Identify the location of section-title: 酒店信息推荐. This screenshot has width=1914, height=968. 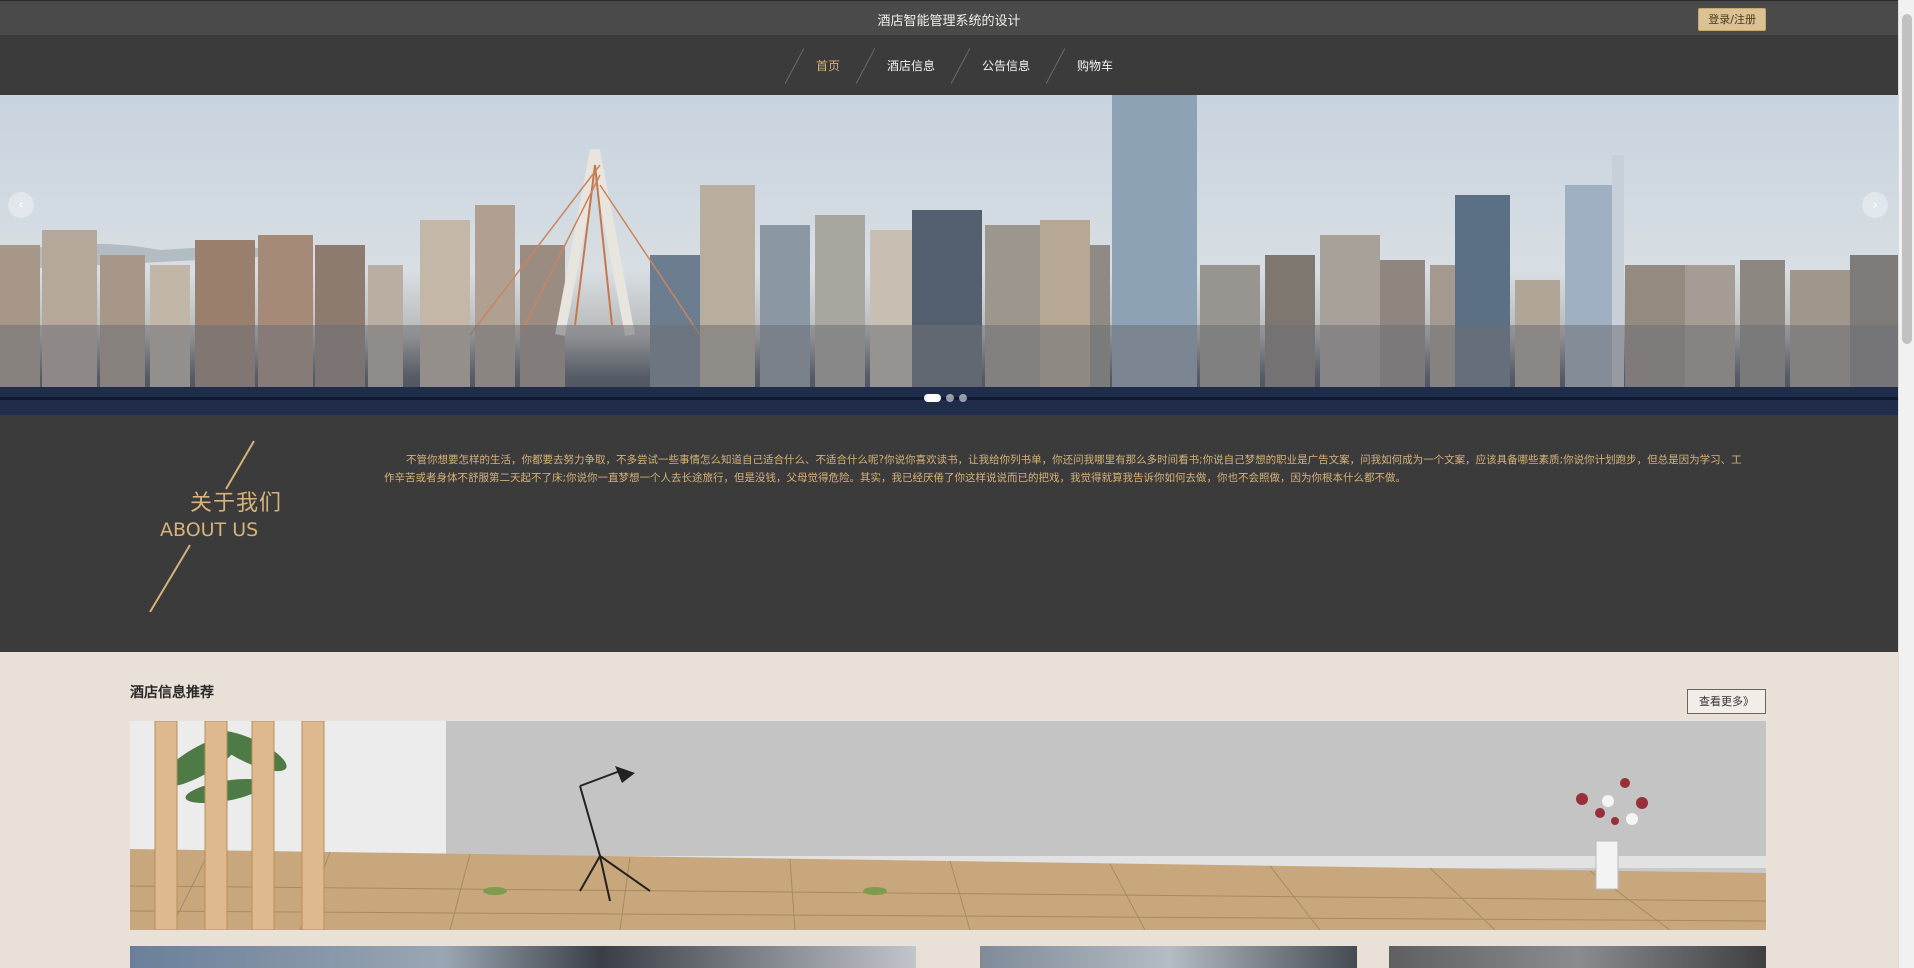
(172, 693).